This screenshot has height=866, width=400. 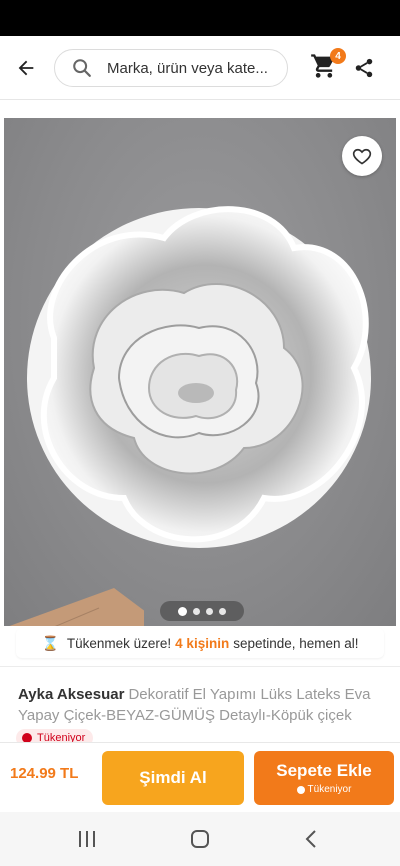 What do you see at coordinates (200, 666) in the screenshot?
I see `divider` at bounding box center [200, 666].